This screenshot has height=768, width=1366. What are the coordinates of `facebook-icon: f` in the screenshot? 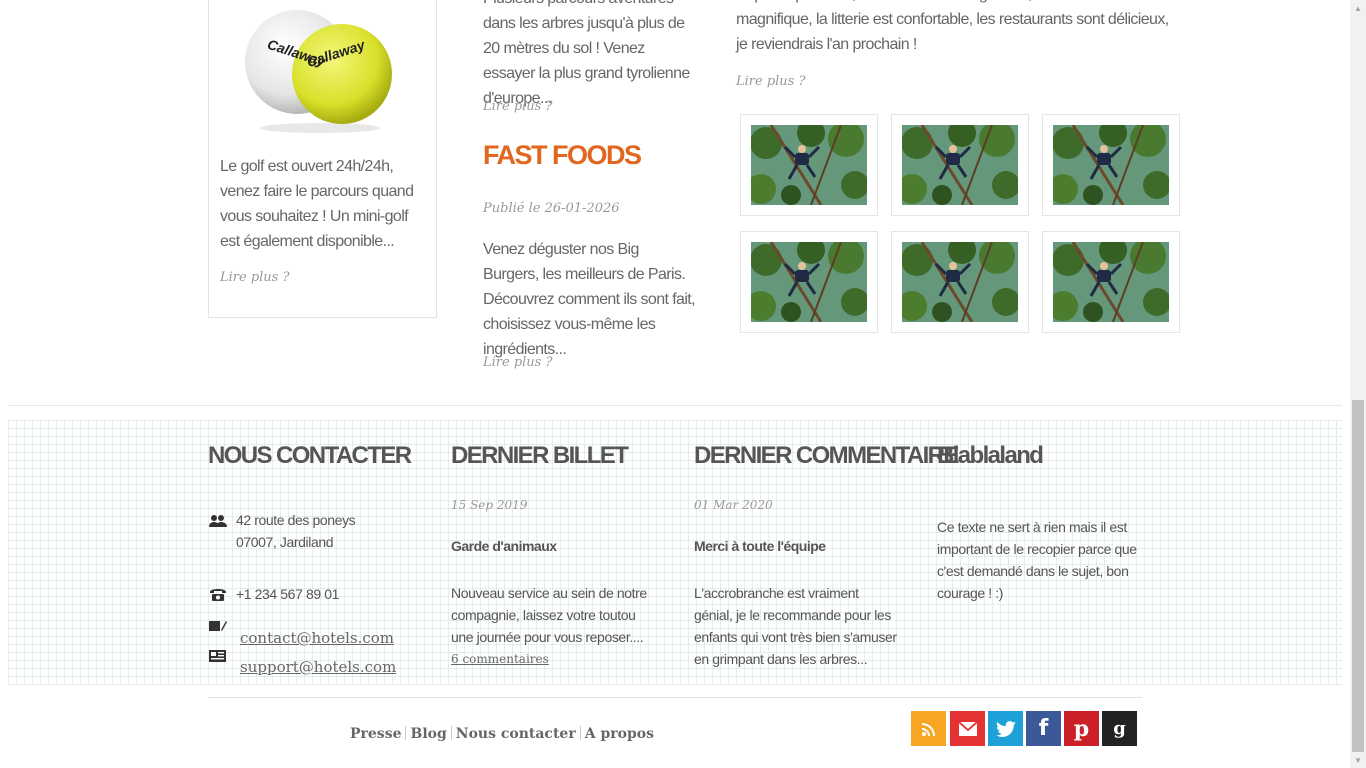 It's located at (1043, 728).